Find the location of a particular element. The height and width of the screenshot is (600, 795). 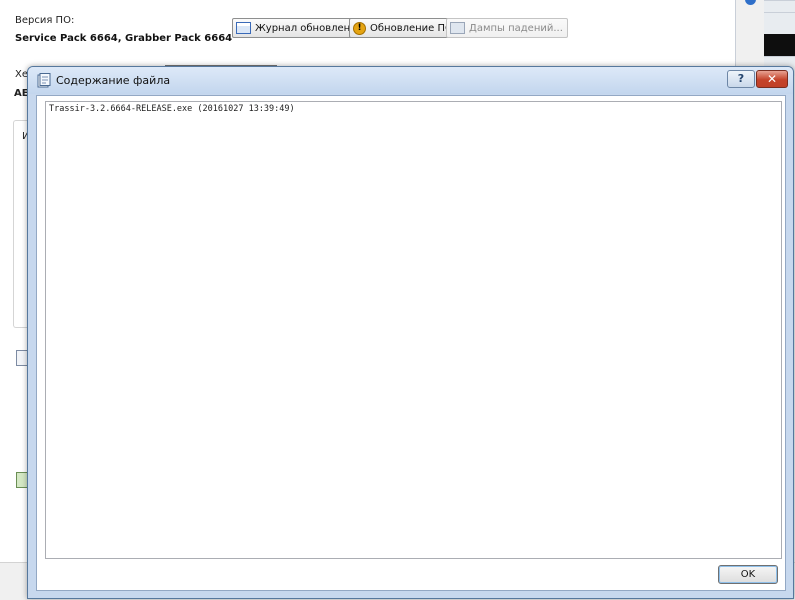

dump-icon is located at coordinates (457, 28).